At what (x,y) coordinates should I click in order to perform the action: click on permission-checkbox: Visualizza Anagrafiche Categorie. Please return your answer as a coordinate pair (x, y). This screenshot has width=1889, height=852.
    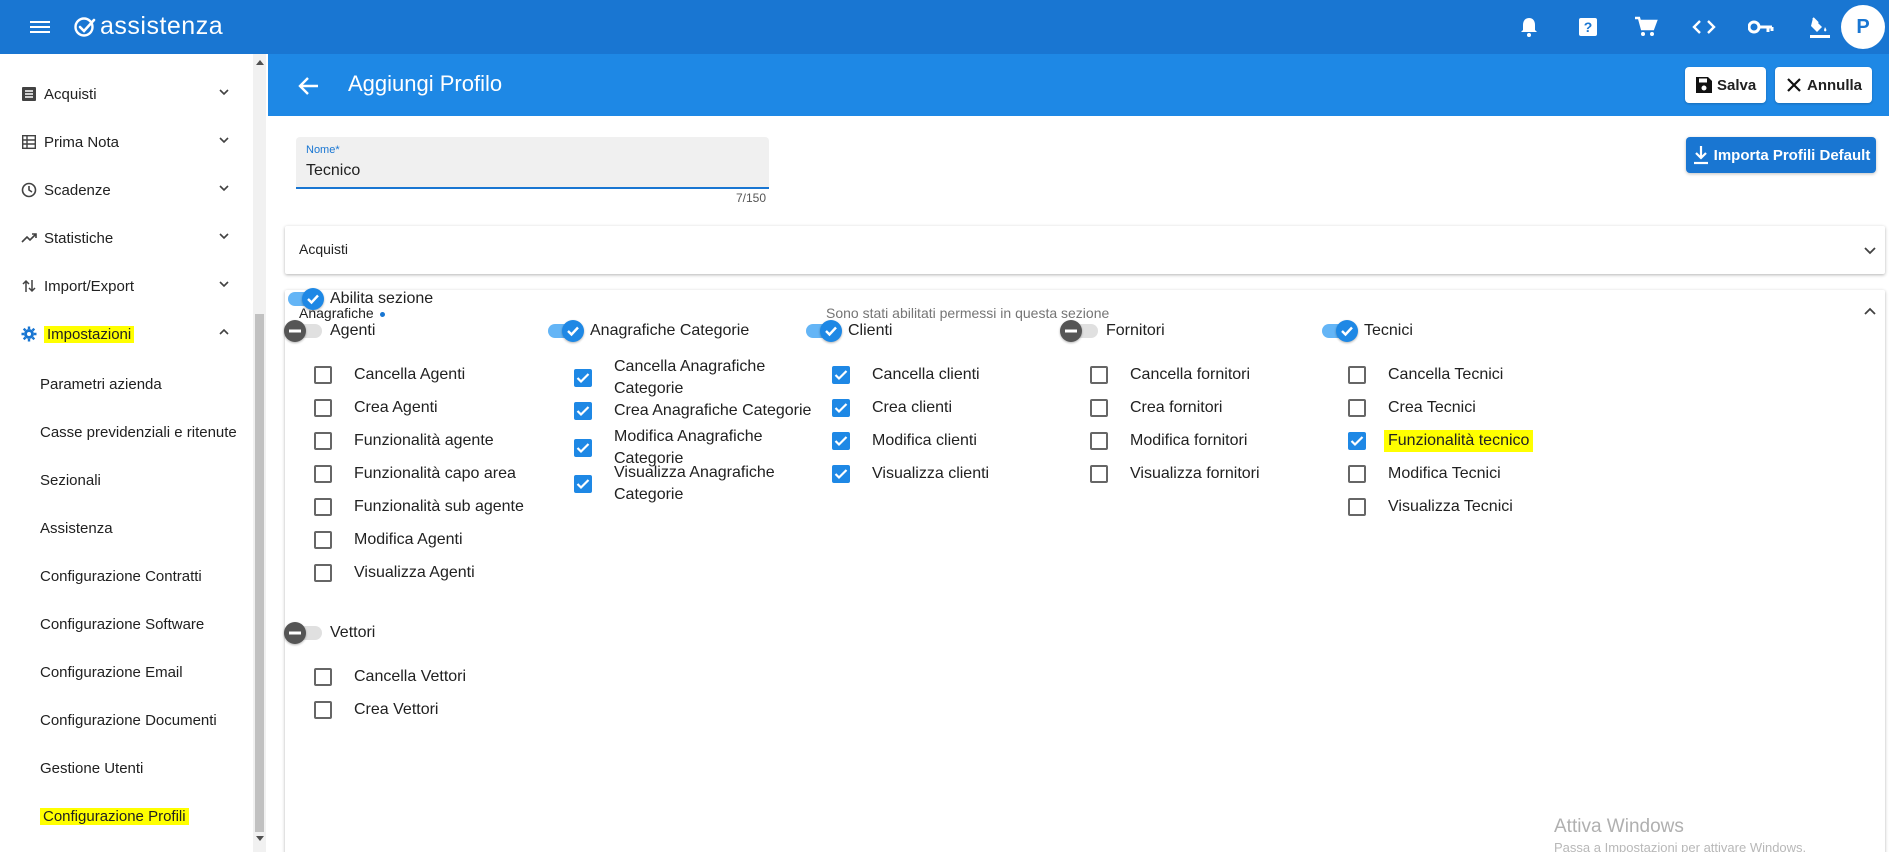
    Looking at the image, I should click on (679, 484).